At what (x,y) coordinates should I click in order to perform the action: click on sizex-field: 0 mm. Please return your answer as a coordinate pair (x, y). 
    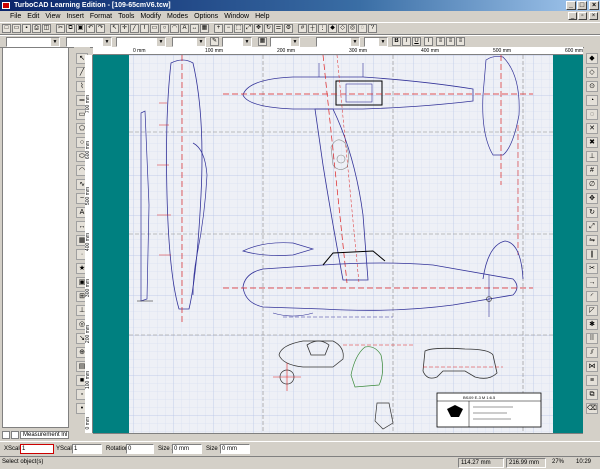
    Looking at the image, I should click on (187, 449).